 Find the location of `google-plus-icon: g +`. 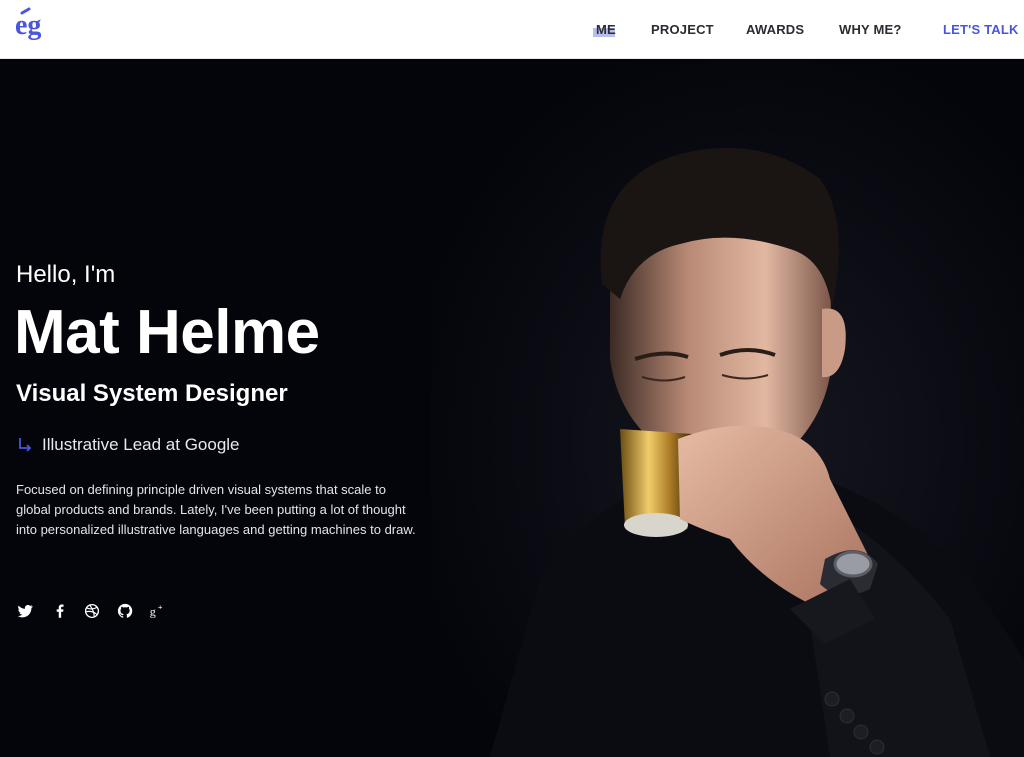

google-plus-icon: g + is located at coordinates (158, 611).